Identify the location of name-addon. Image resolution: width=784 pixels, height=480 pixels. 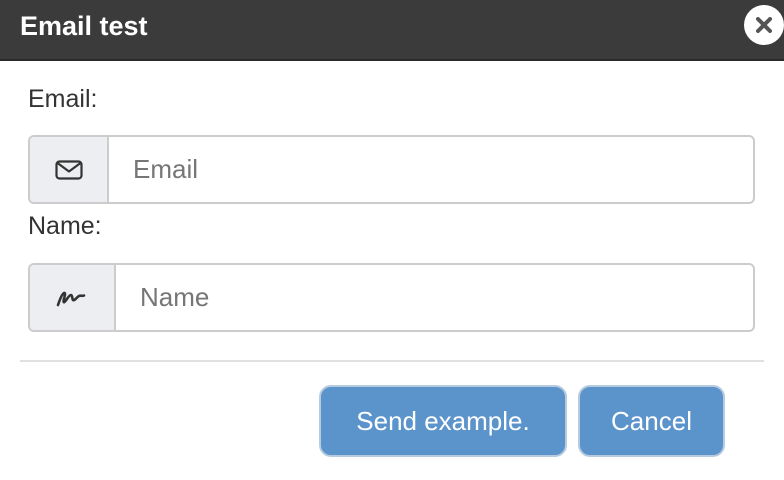
(73, 297).